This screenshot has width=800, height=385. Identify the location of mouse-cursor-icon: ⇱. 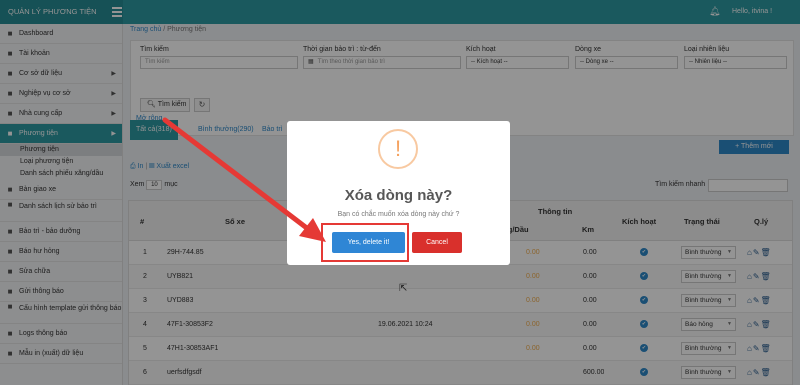
(403, 288).